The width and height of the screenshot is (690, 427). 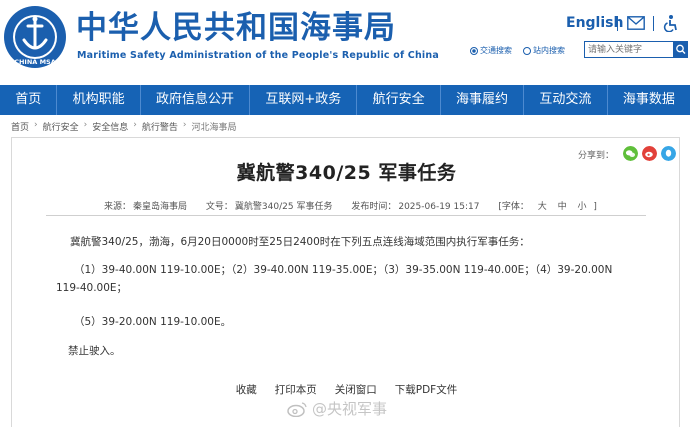 What do you see at coordinates (356, 389) in the screenshot?
I see `close-window-button: 关闭窗口` at bounding box center [356, 389].